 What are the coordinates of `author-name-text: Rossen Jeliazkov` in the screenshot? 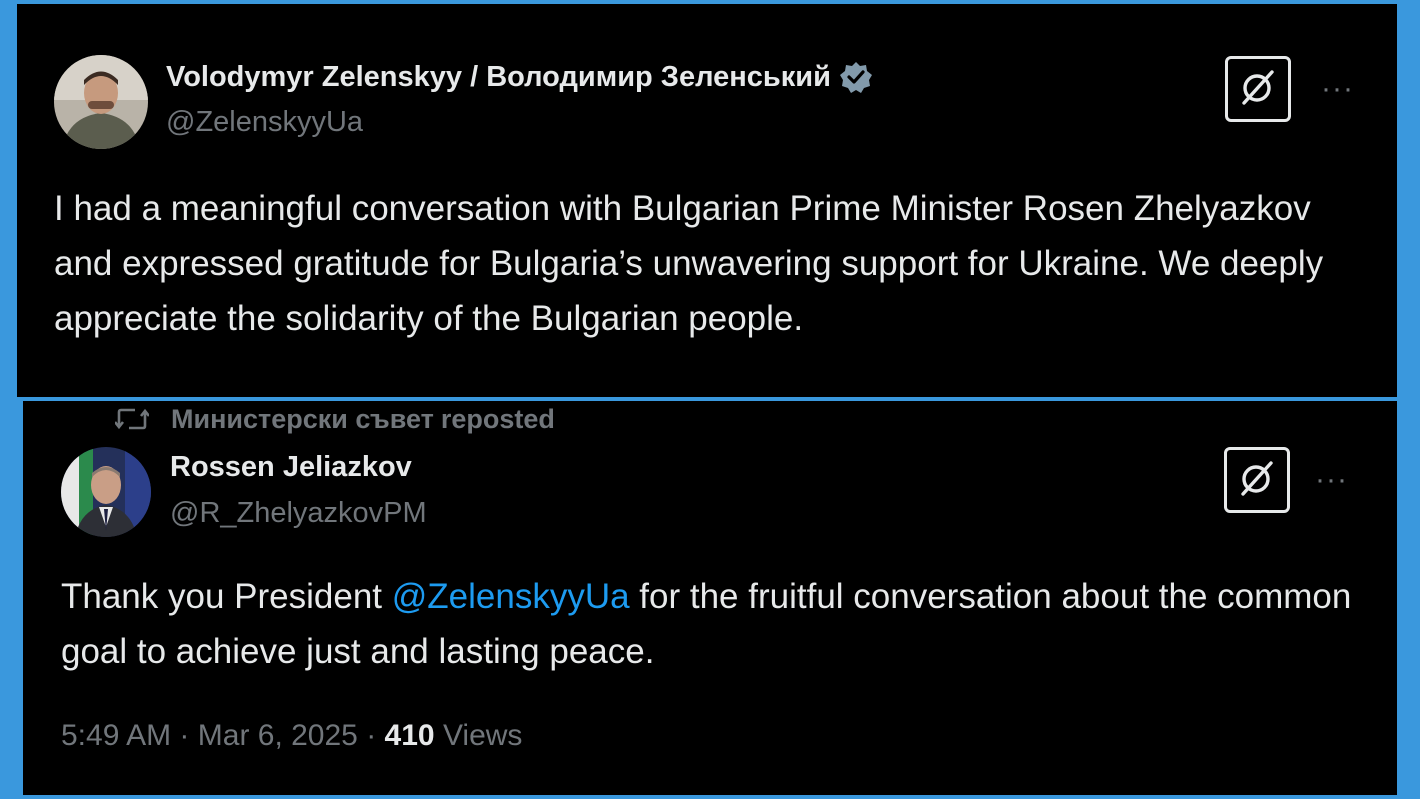 It's located at (291, 467).